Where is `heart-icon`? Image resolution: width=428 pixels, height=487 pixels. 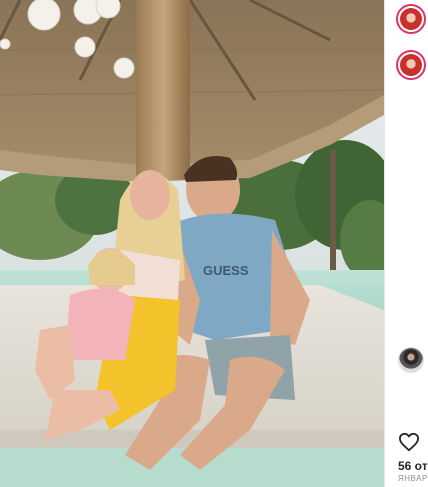
heart-icon is located at coordinates (409, 442).